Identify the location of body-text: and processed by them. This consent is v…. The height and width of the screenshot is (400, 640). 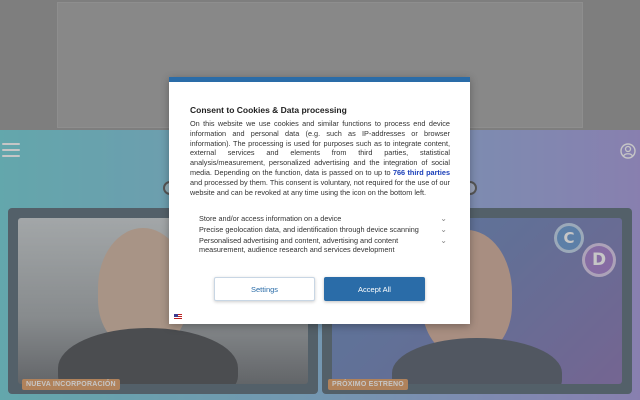
(320, 187).